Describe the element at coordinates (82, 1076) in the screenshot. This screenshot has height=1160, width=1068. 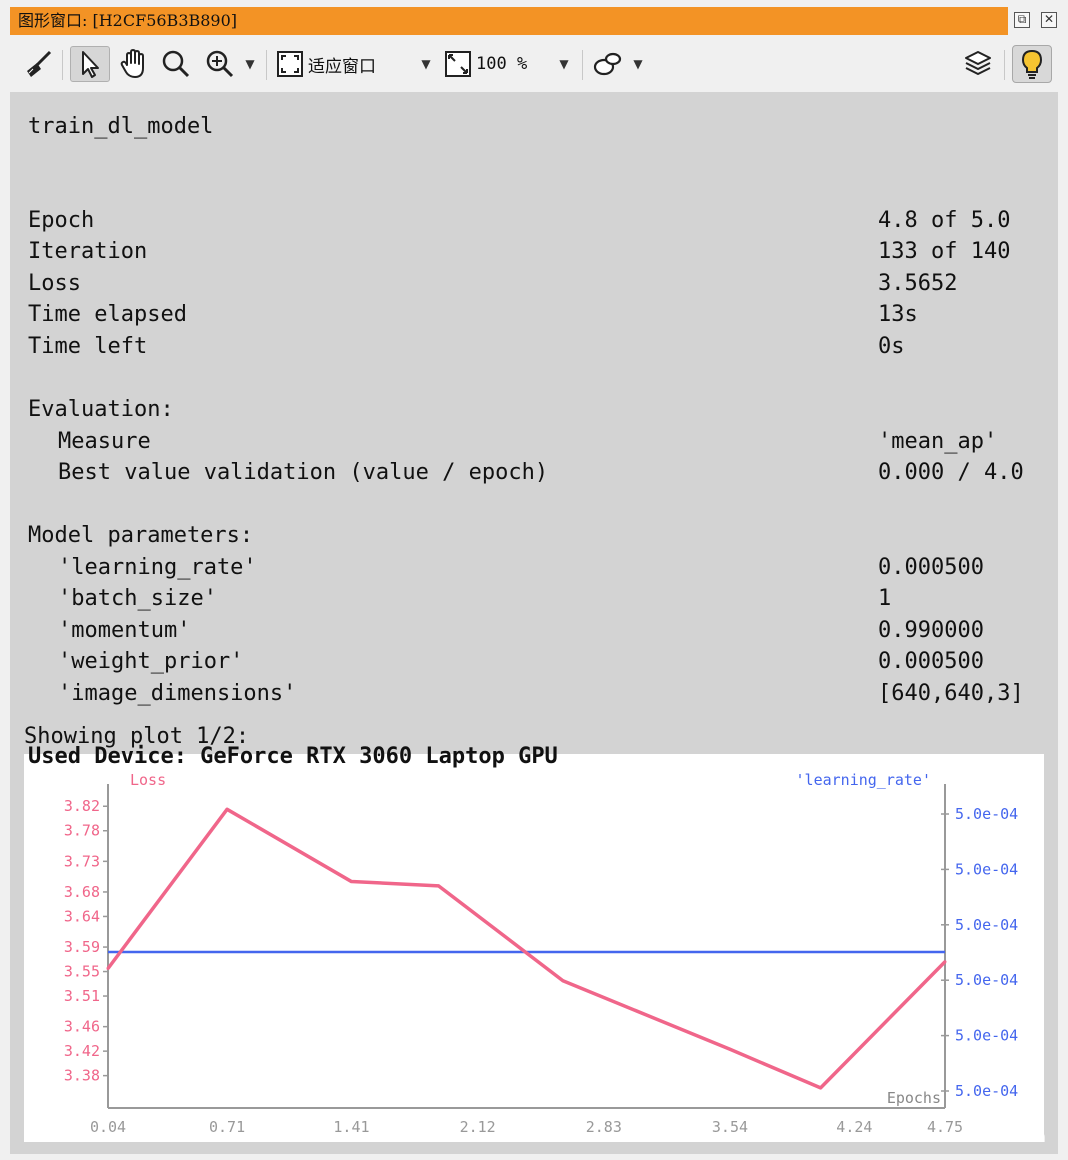
I see `left-tick-label: 3.38` at that location.